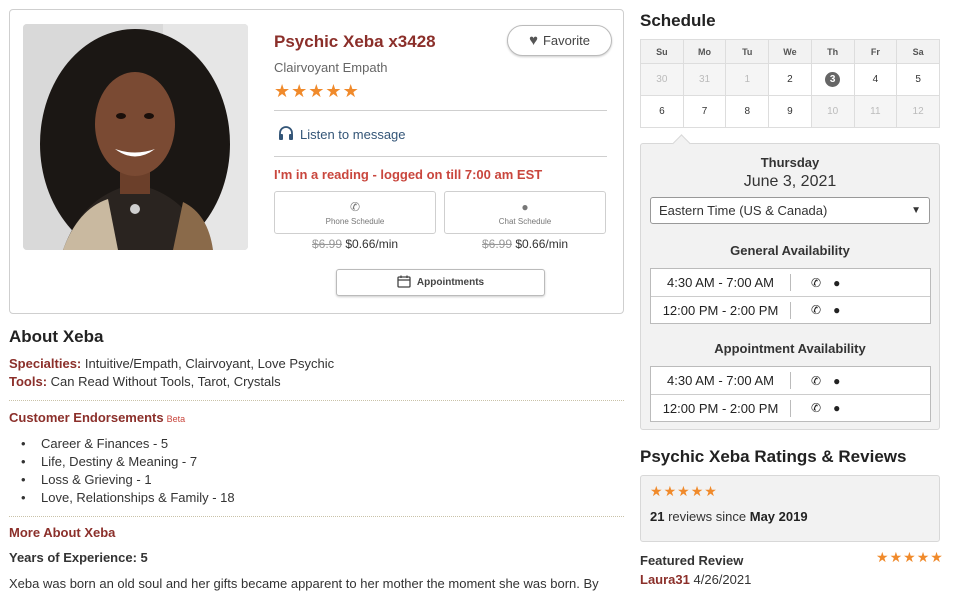 The width and height of the screenshot is (962, 593). Describe the element at coordinates (832, 111) in the screenshot. I see `calendar-day: 10` at that location.